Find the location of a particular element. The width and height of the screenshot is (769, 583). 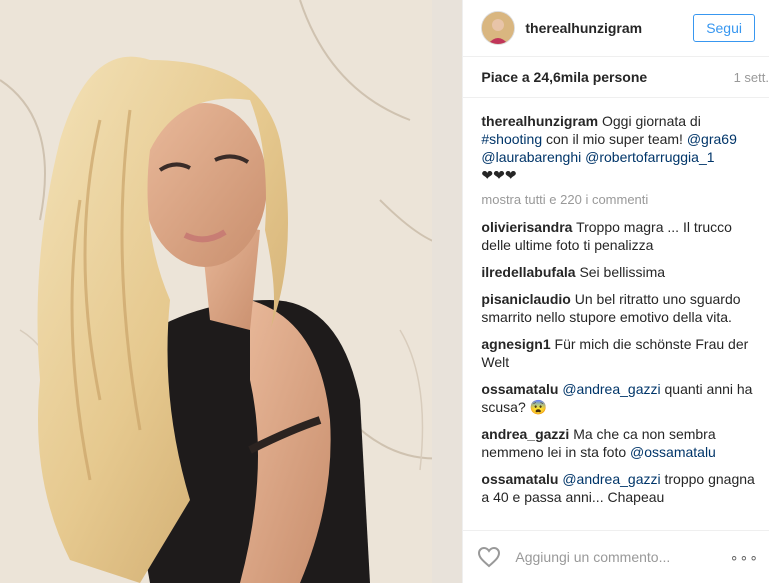

comment-item: ilredellabufala Sei bellissima is located at coordinates (620, 272).